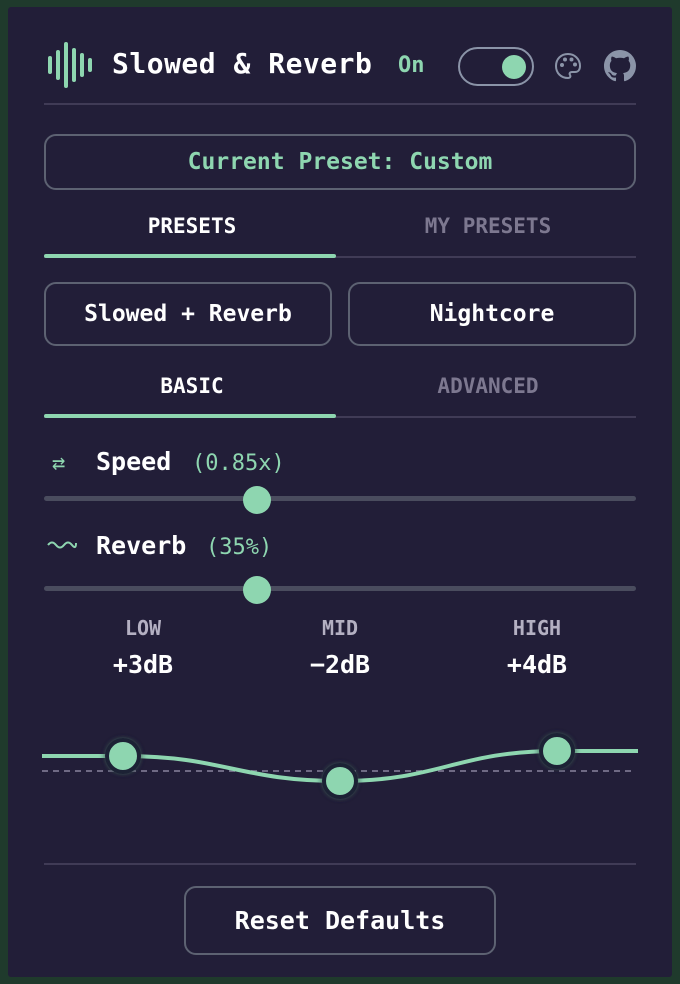 The width and height of the screenshot is (680, 984). What do you see at coordinates (340, 498) in the screenshot?
I see `speed-slider-track` at bounding box center [340, 498].